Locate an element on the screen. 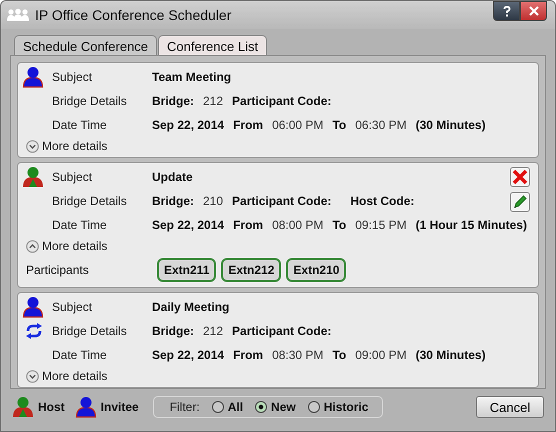 This screenshot has height=432, width=556. time-text: 06:30 PM is located at coordinates (381, 125).